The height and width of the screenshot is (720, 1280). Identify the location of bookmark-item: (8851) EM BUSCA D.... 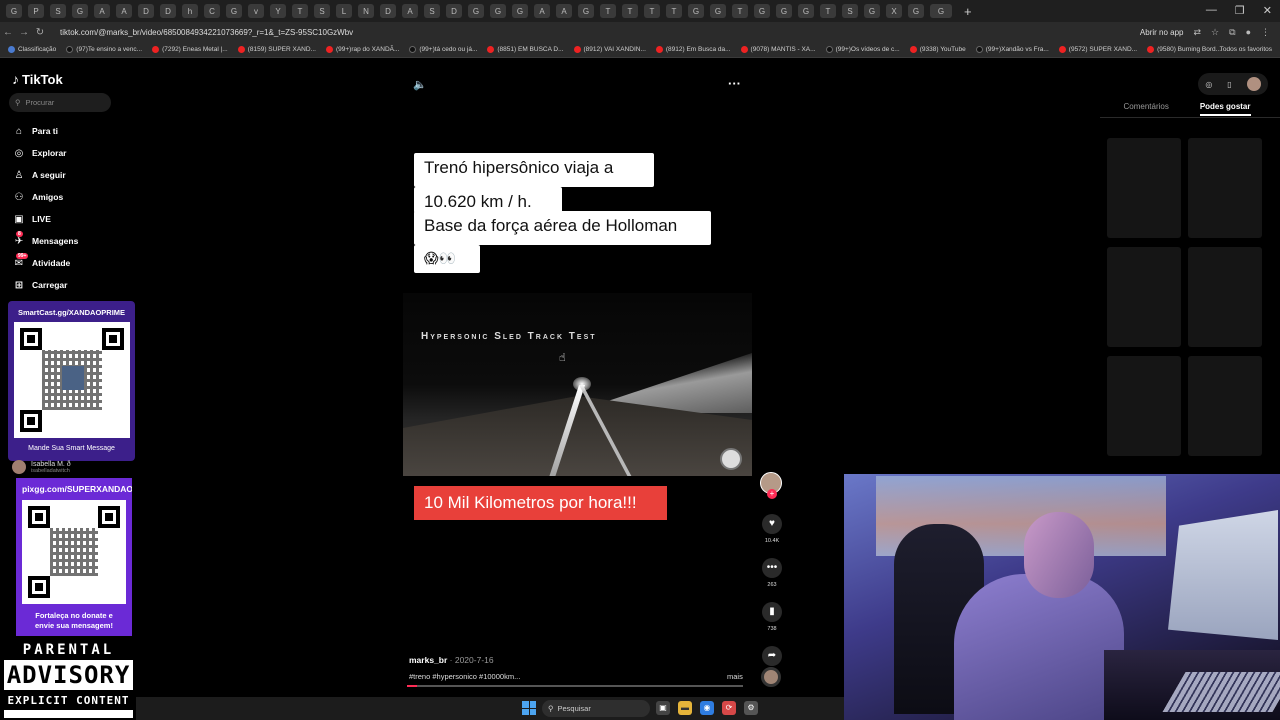
(525, 49).